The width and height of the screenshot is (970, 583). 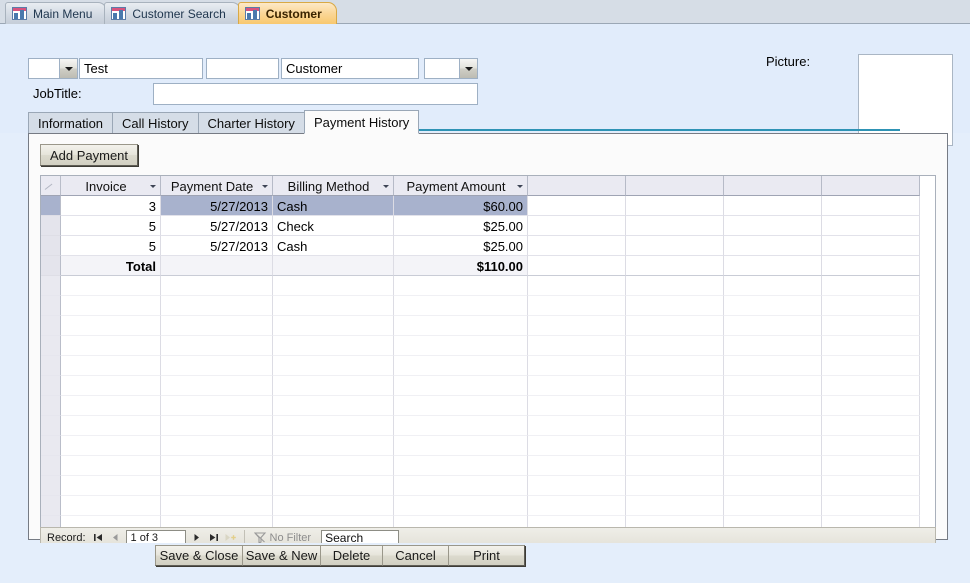 I want to click on jobtitle-field, so click(x=315, y=94).